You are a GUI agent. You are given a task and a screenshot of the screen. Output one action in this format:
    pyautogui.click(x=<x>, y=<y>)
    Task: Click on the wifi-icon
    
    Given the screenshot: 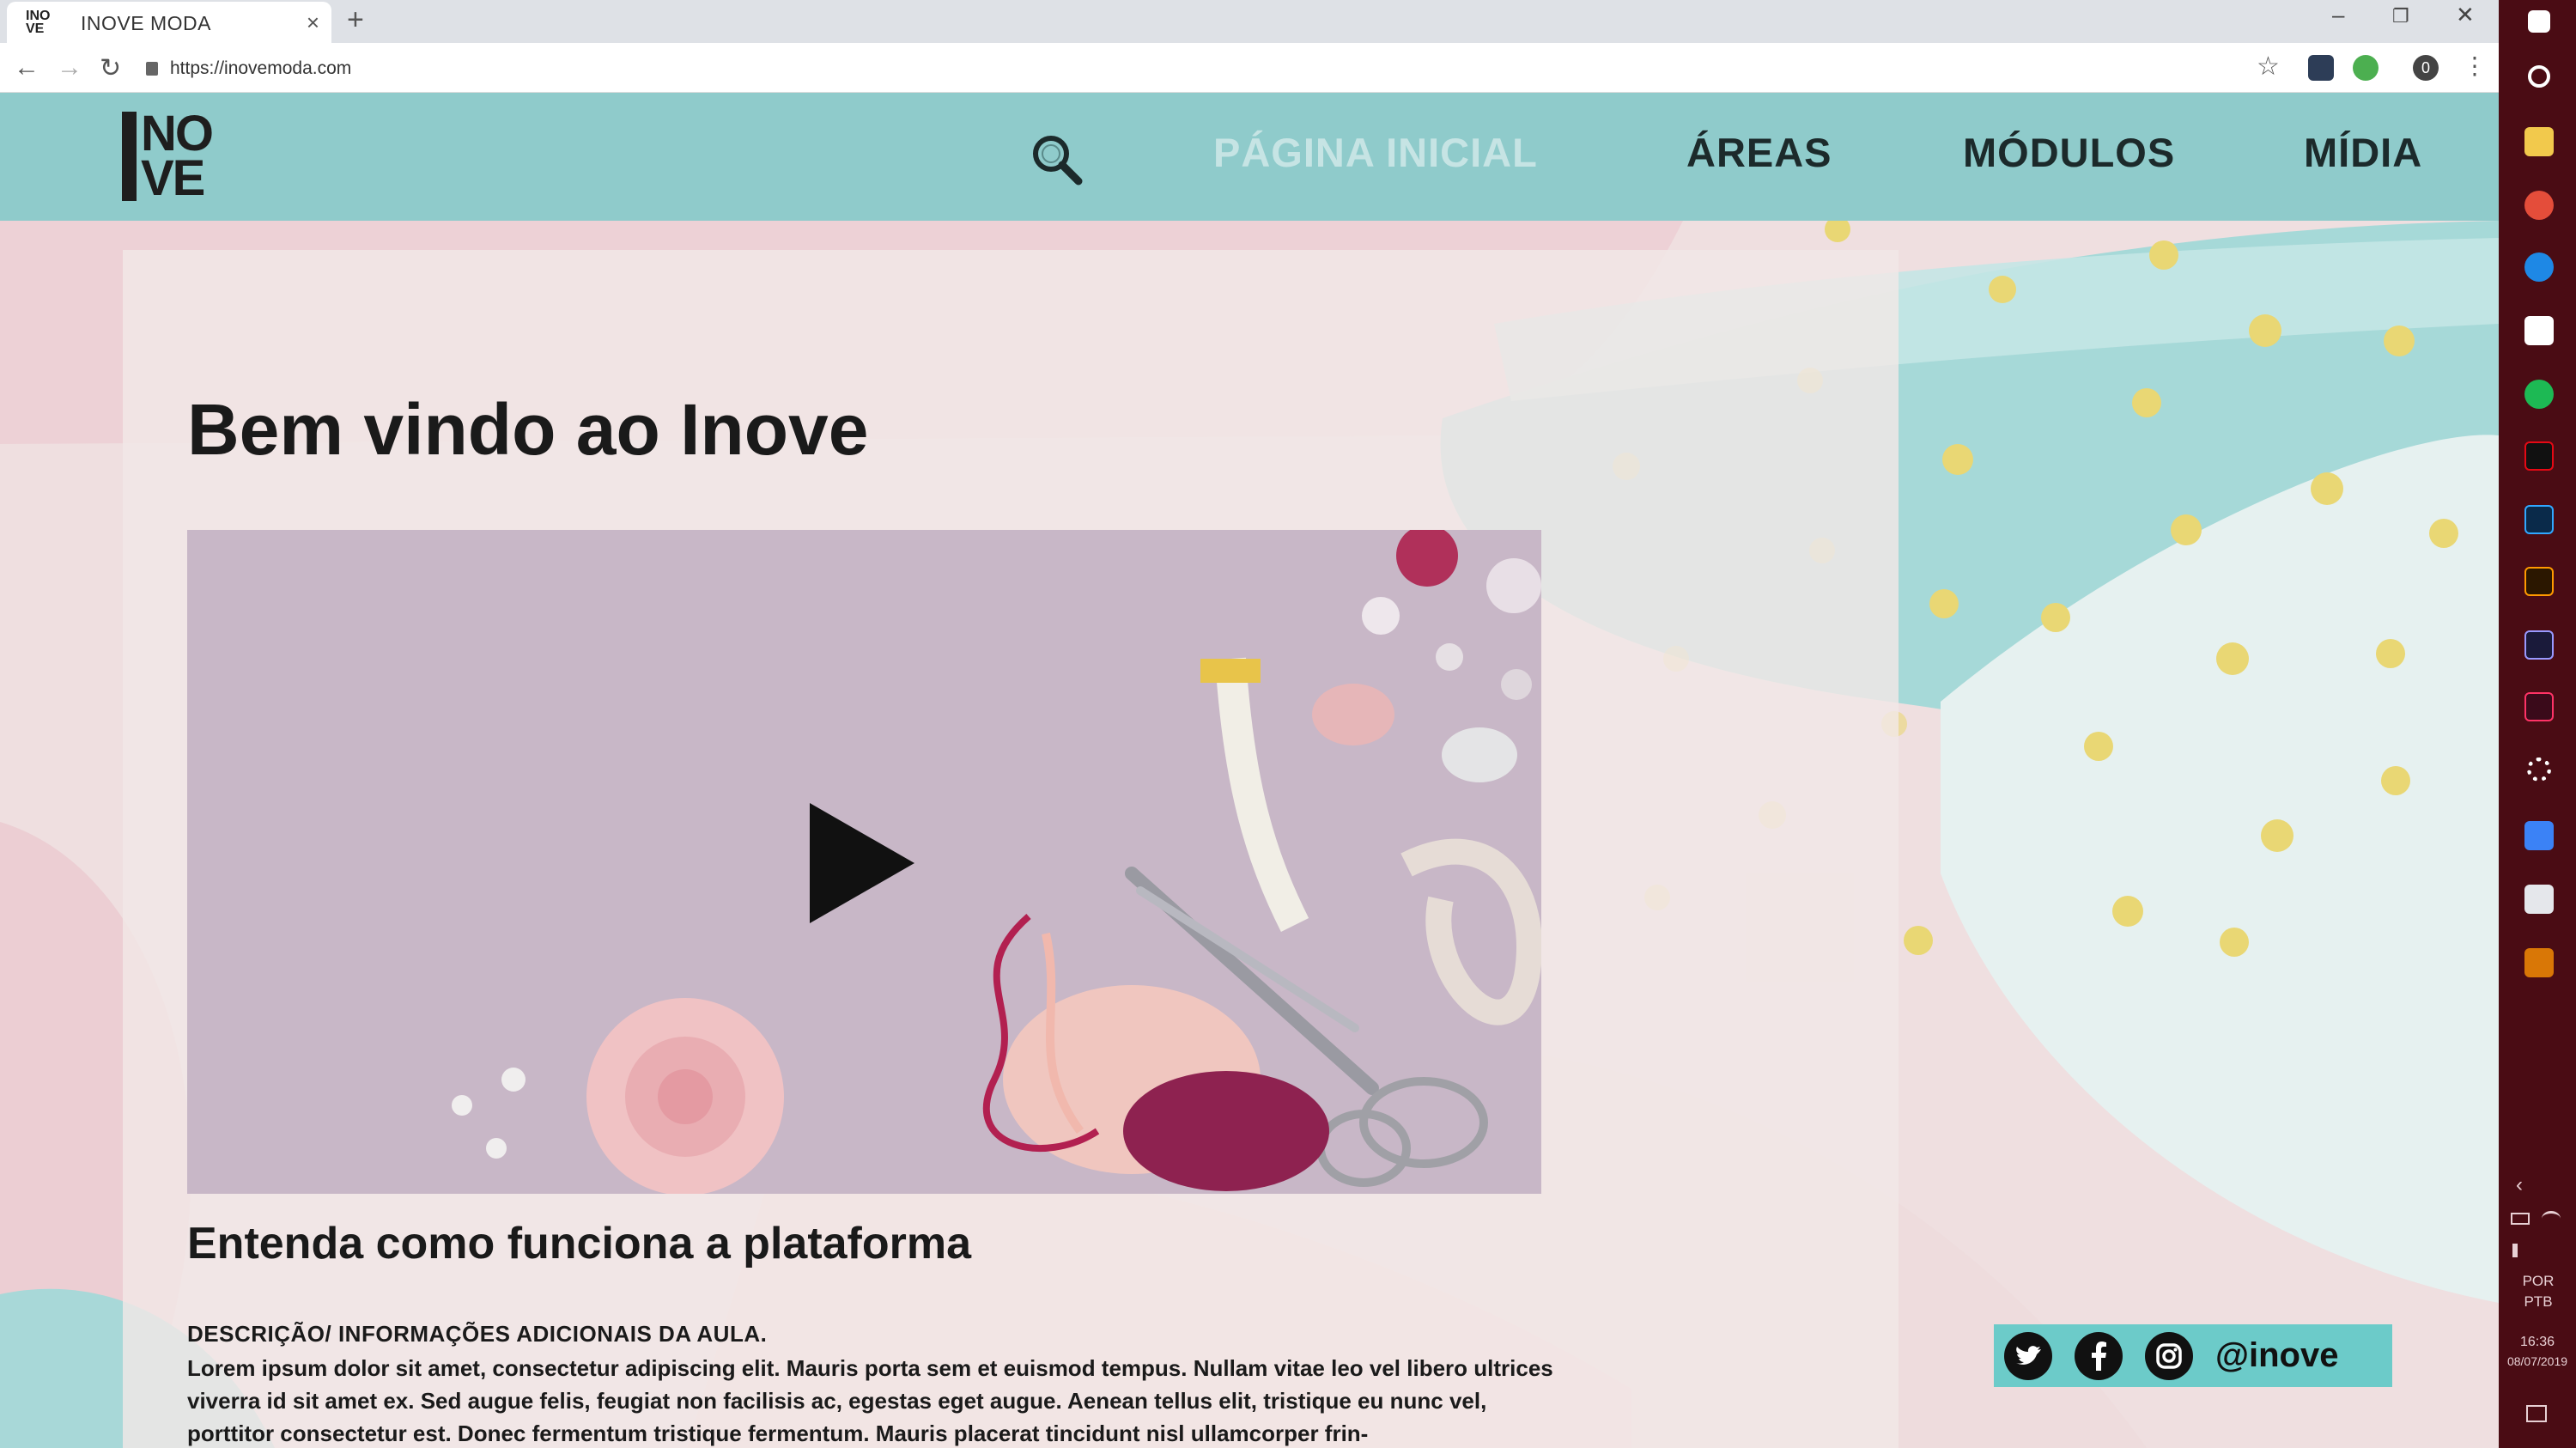 What is the action you would take?
    pyautogui.click(x=2551, y=1218)
    